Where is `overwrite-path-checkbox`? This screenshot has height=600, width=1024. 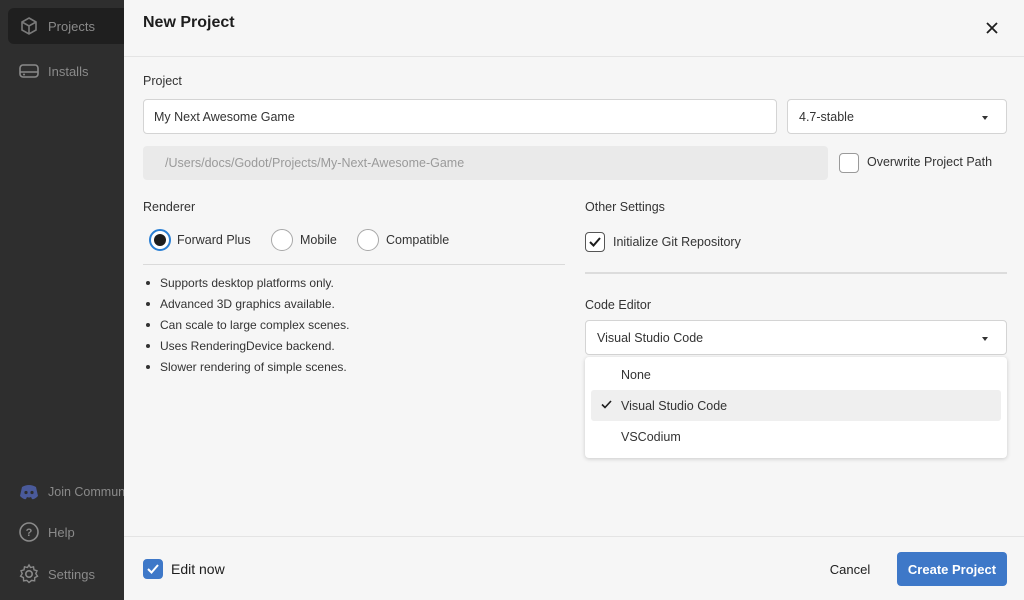
overwrite-path-checkbox is located at coordinates (849, 163).